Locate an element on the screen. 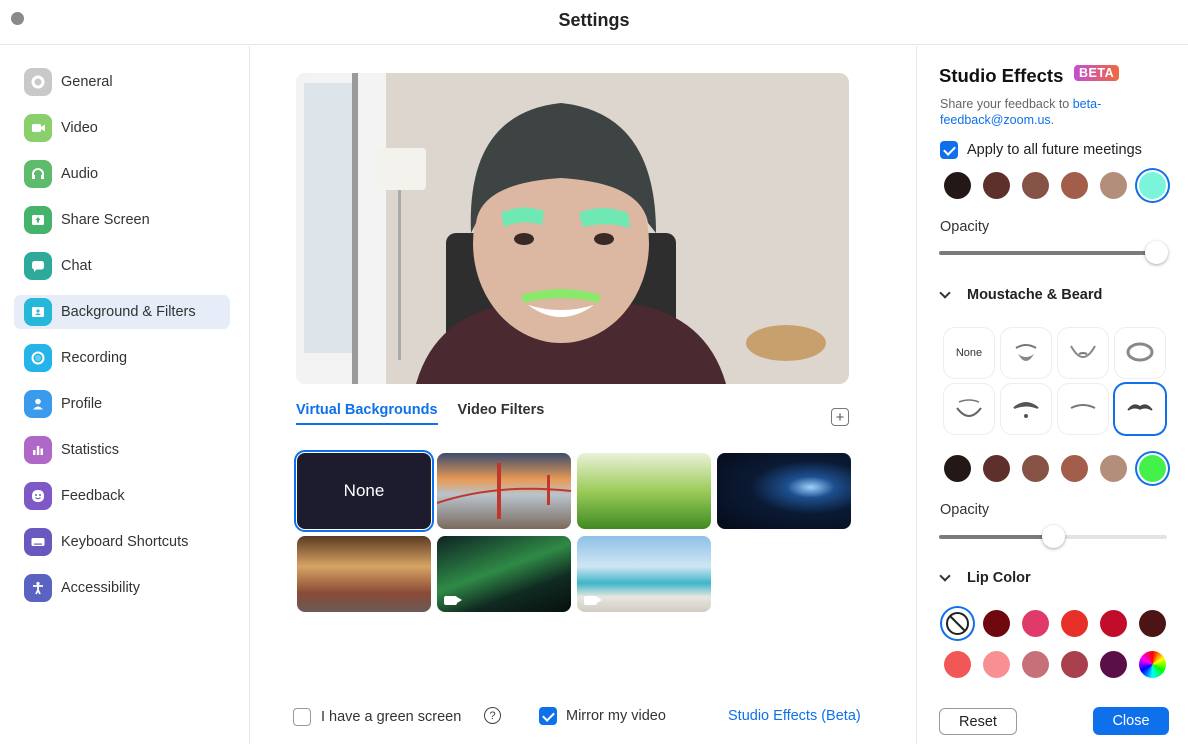 The image size is (1188, 744). share-screen-icon is located at coordinates (38, 220).